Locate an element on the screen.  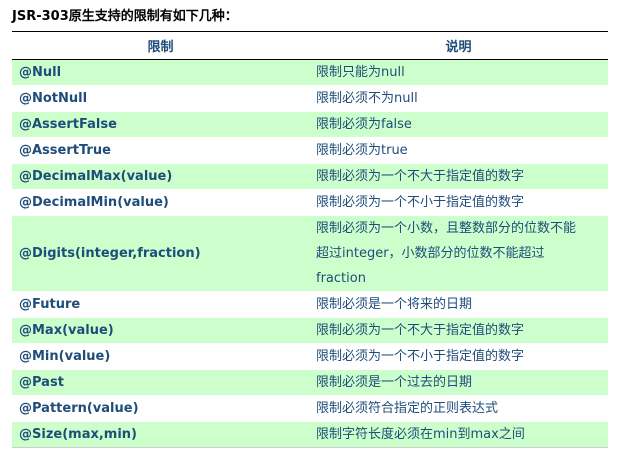
table-header: 限制 说明 is located at coordinates (310, 45).